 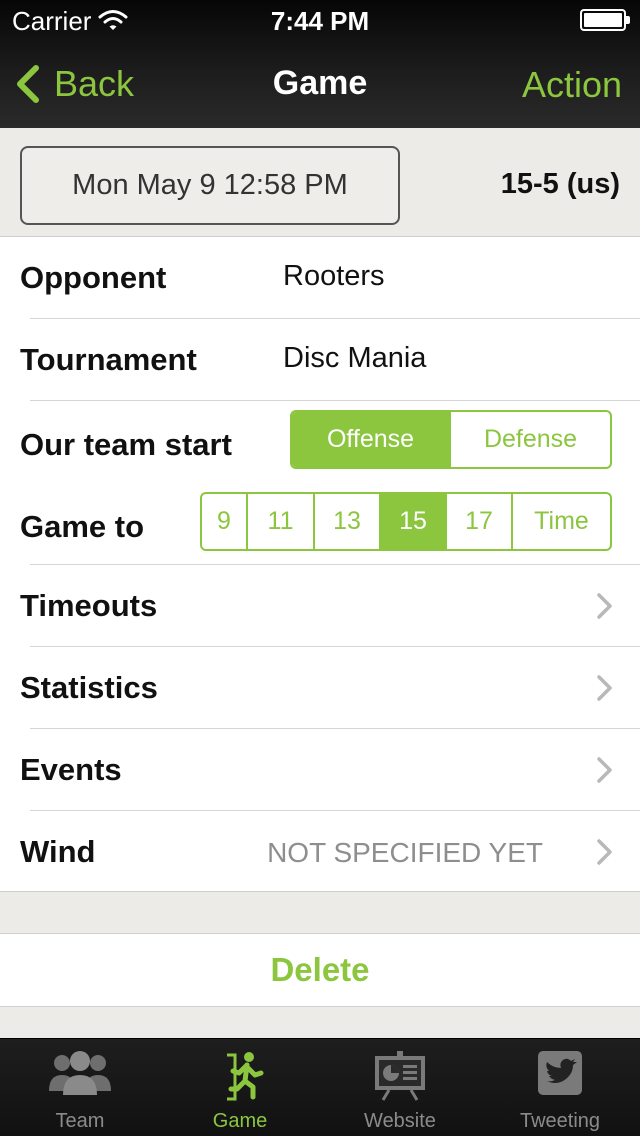 What do you see at coordinates (480, 521) in the screenshot?
I see `segment-17: 17` at bounding box center [480, 521].